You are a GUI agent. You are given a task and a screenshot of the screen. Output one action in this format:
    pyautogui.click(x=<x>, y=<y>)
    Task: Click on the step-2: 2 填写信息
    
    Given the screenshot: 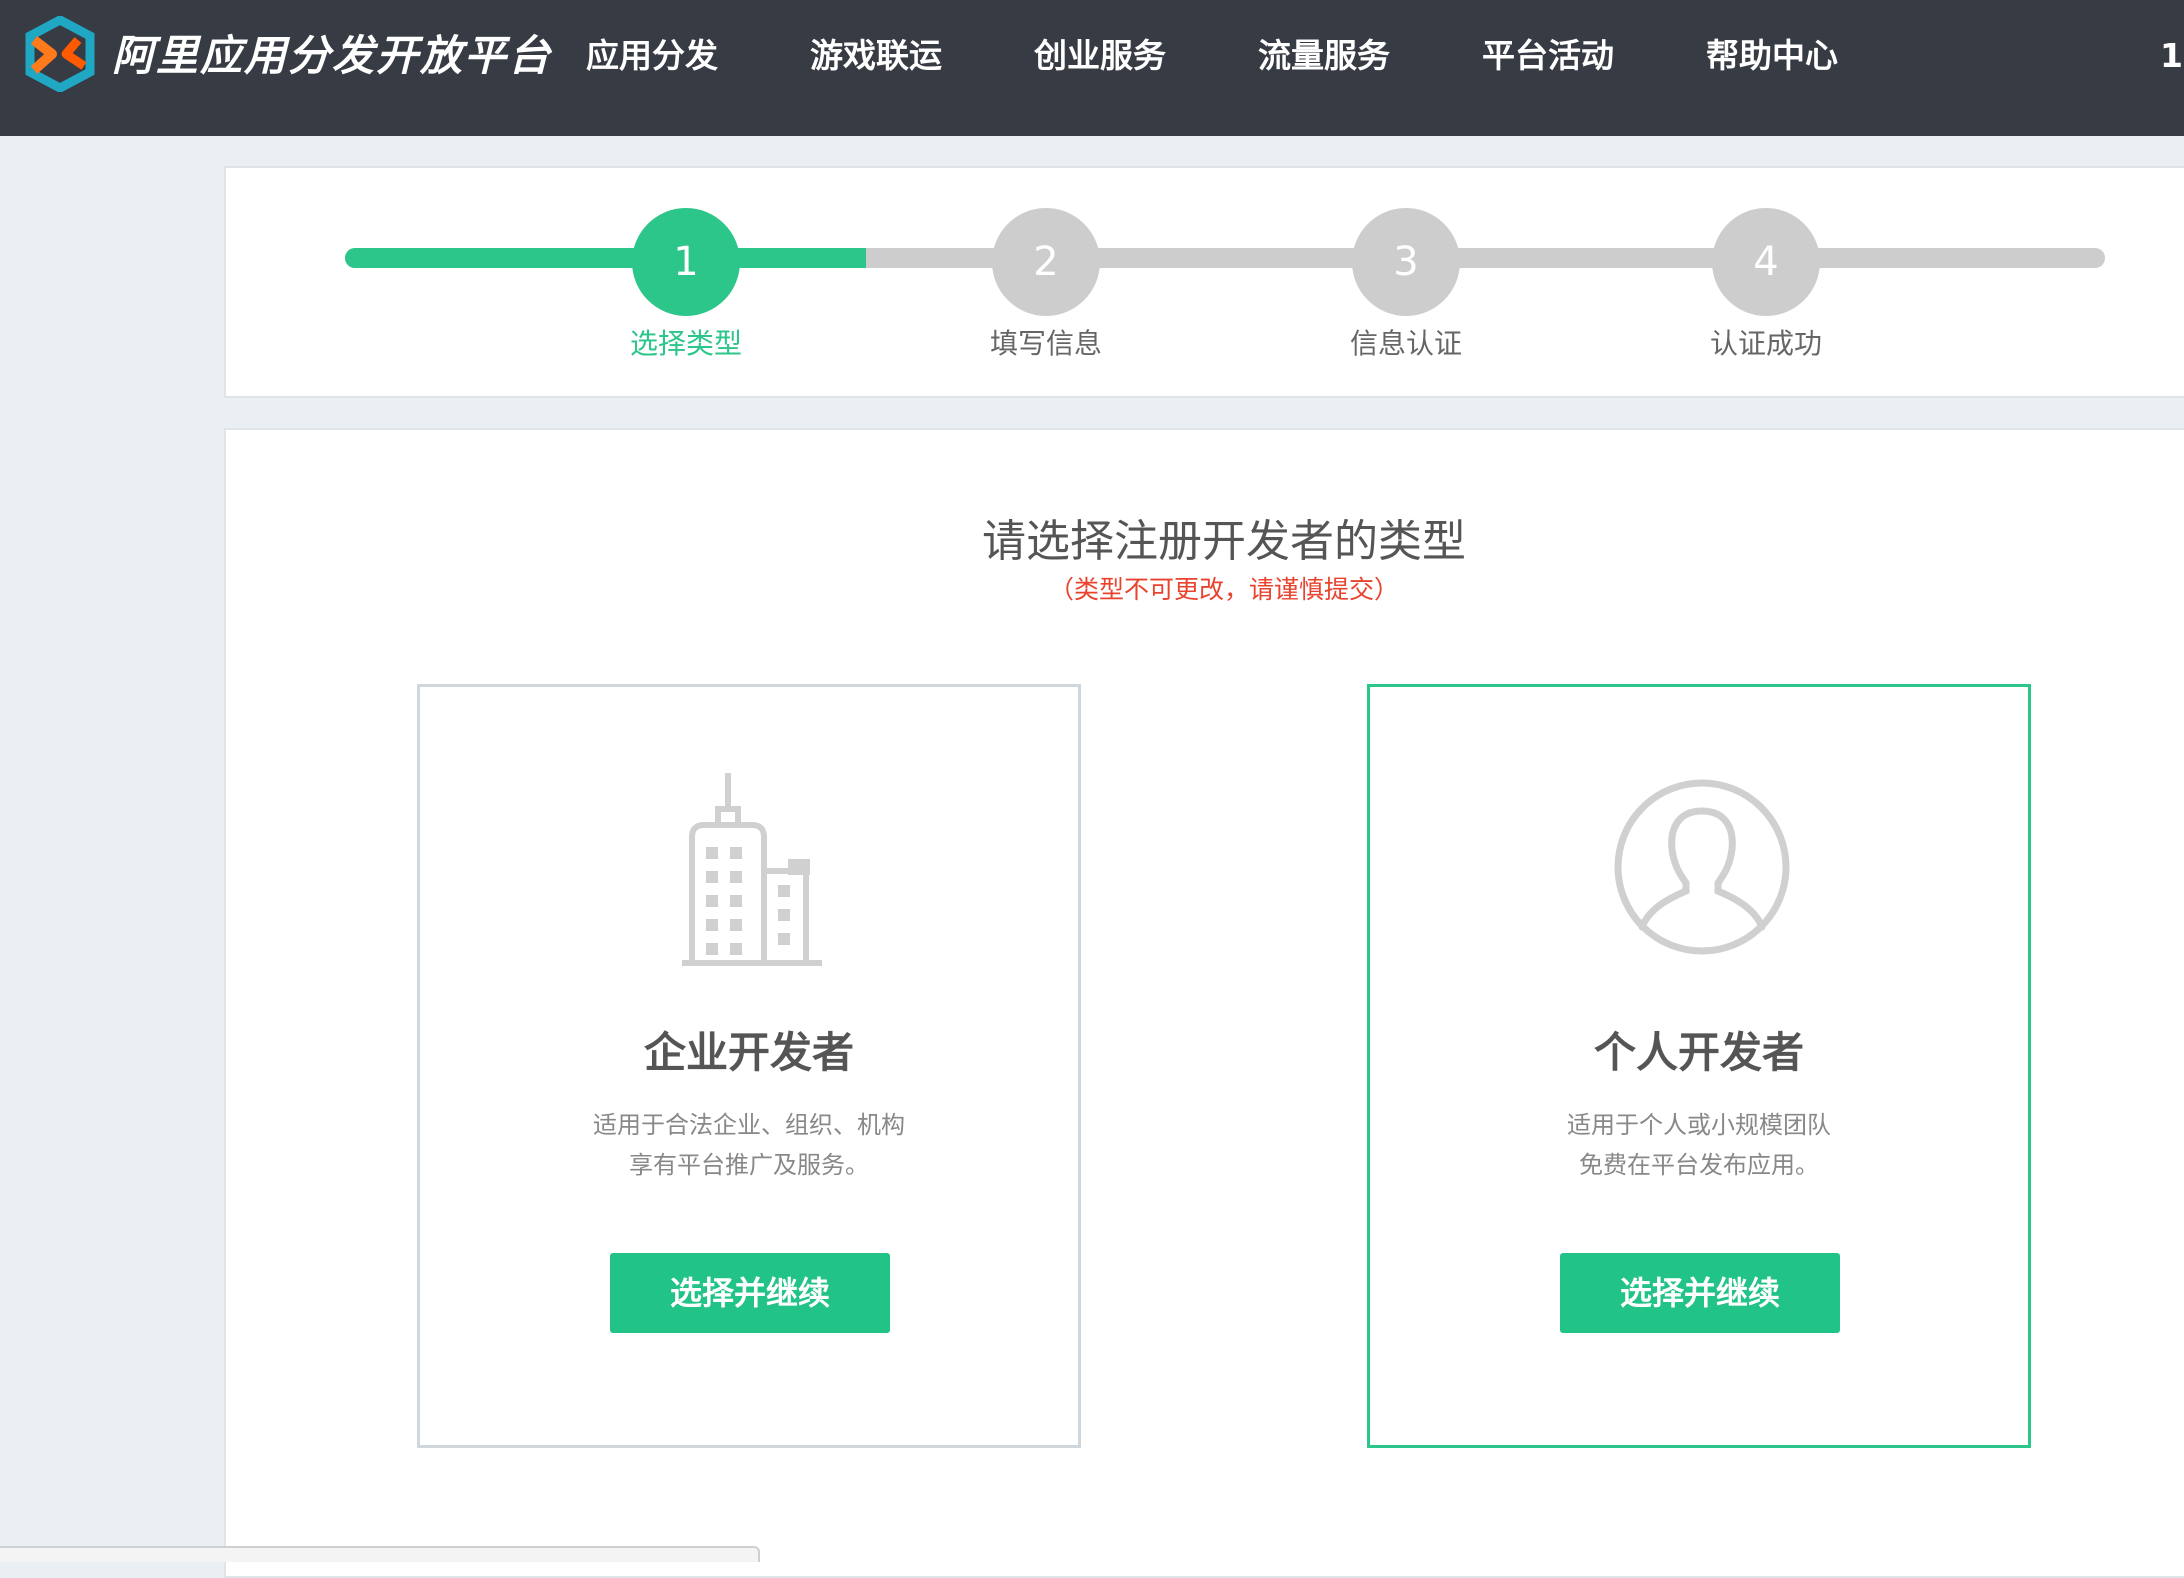 What is the action you would take?
    pyautogui.click(x=1046, y=286)
    